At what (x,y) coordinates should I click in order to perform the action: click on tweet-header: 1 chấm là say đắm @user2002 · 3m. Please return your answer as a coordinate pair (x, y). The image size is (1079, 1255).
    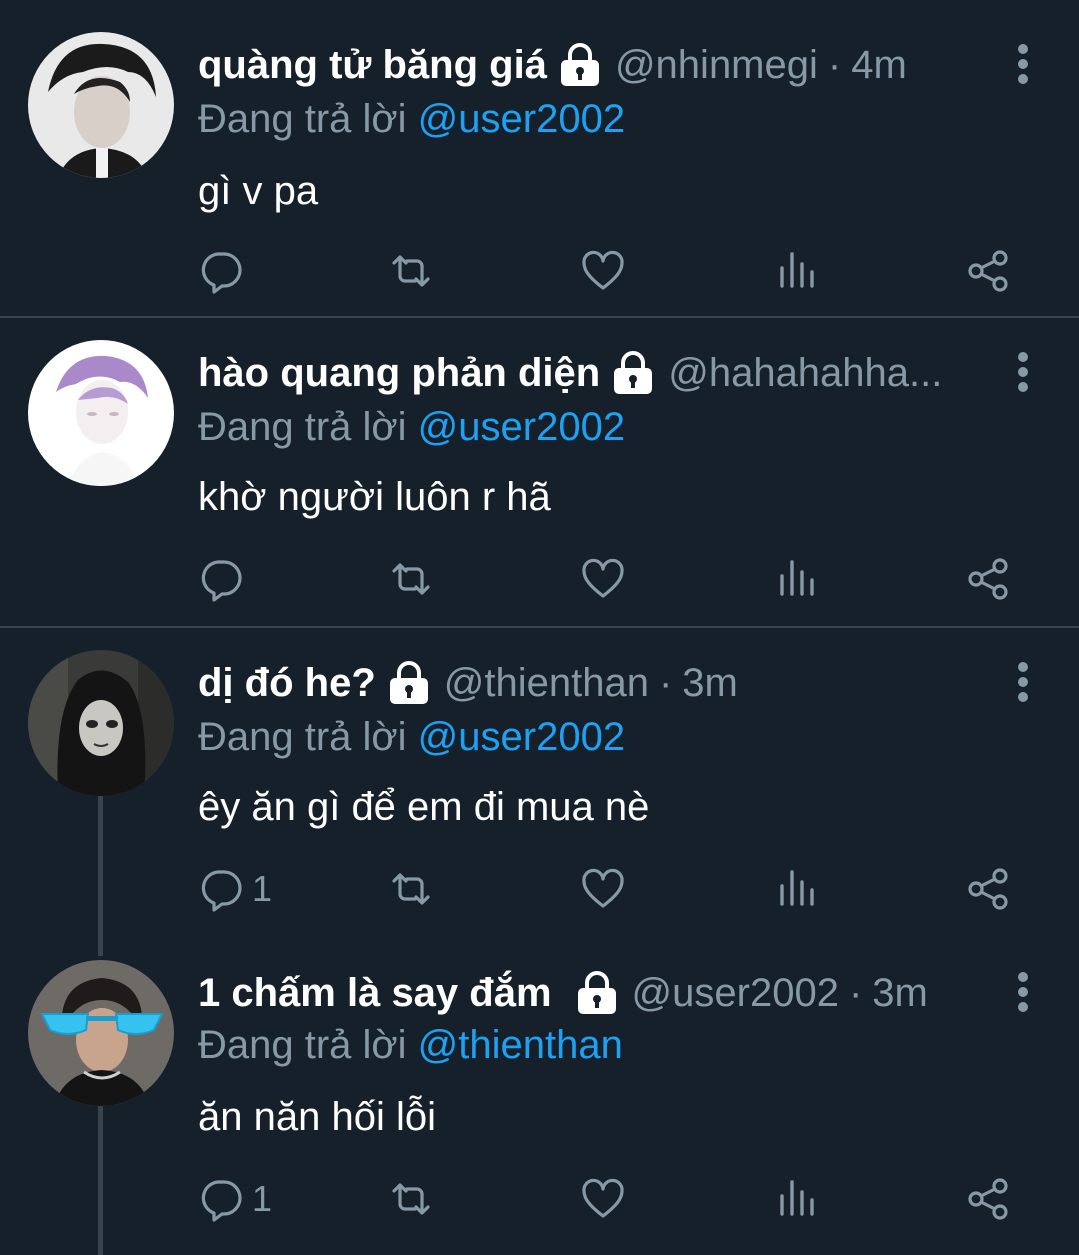
    Looking at the image, I should click on (583, 993).